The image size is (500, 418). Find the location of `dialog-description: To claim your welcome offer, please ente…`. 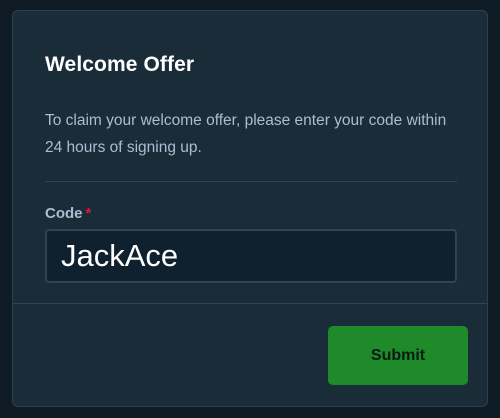

dialog-description: To claim your welcome offer, please ente… is located at coordinates (246, 134).